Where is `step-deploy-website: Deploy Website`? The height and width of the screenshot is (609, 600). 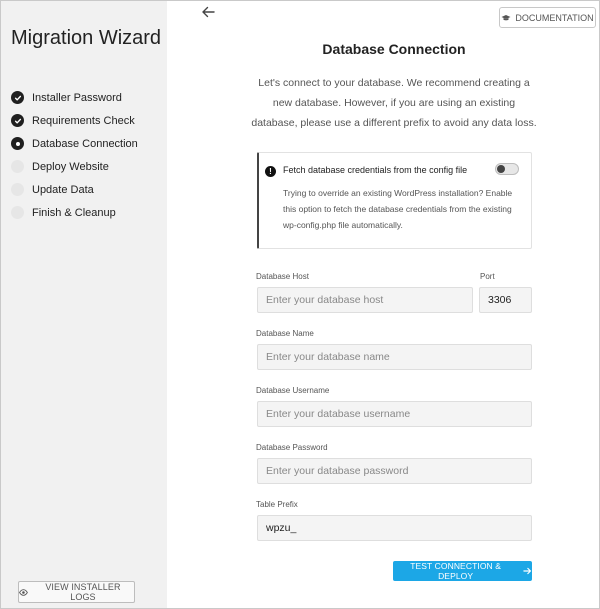 step-deploy-website: Deploy Website is located at coordinates (74, 166).